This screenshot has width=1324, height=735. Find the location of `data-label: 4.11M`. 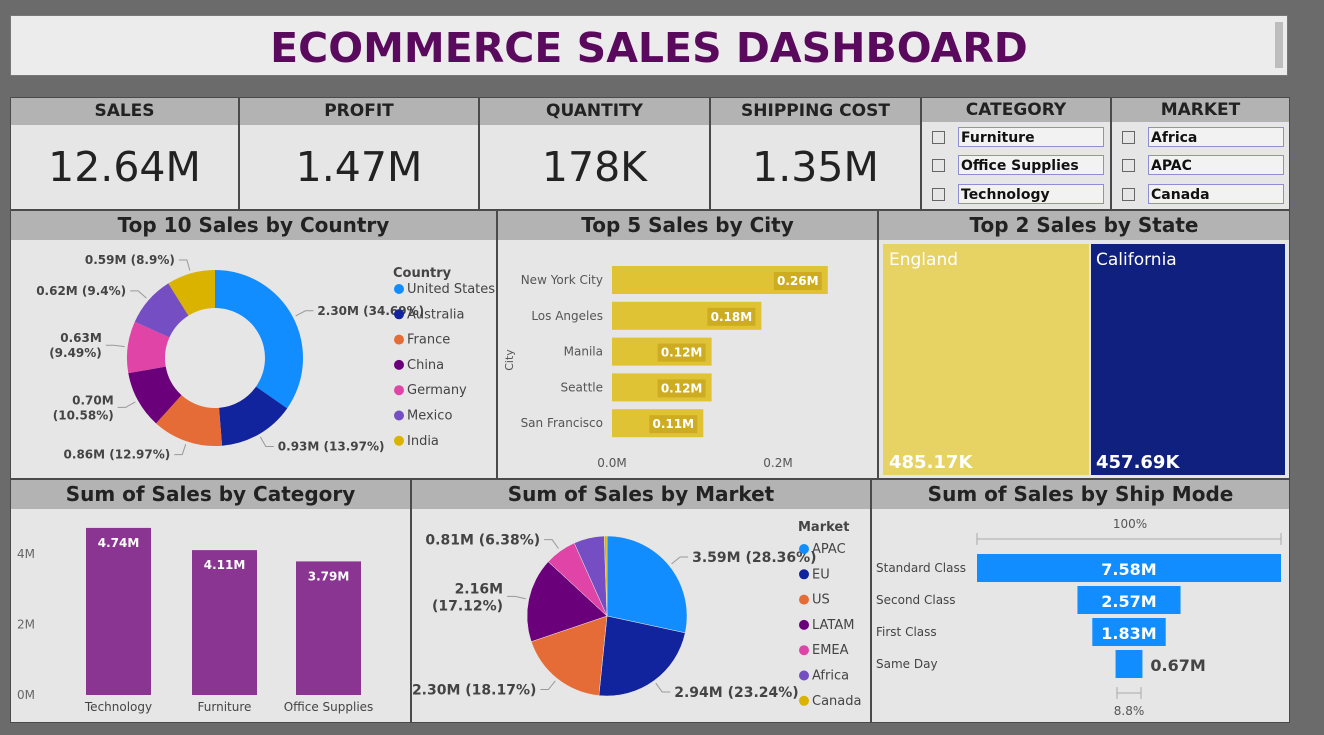

data-label: 4.11M is located at coordinates (225, 565).